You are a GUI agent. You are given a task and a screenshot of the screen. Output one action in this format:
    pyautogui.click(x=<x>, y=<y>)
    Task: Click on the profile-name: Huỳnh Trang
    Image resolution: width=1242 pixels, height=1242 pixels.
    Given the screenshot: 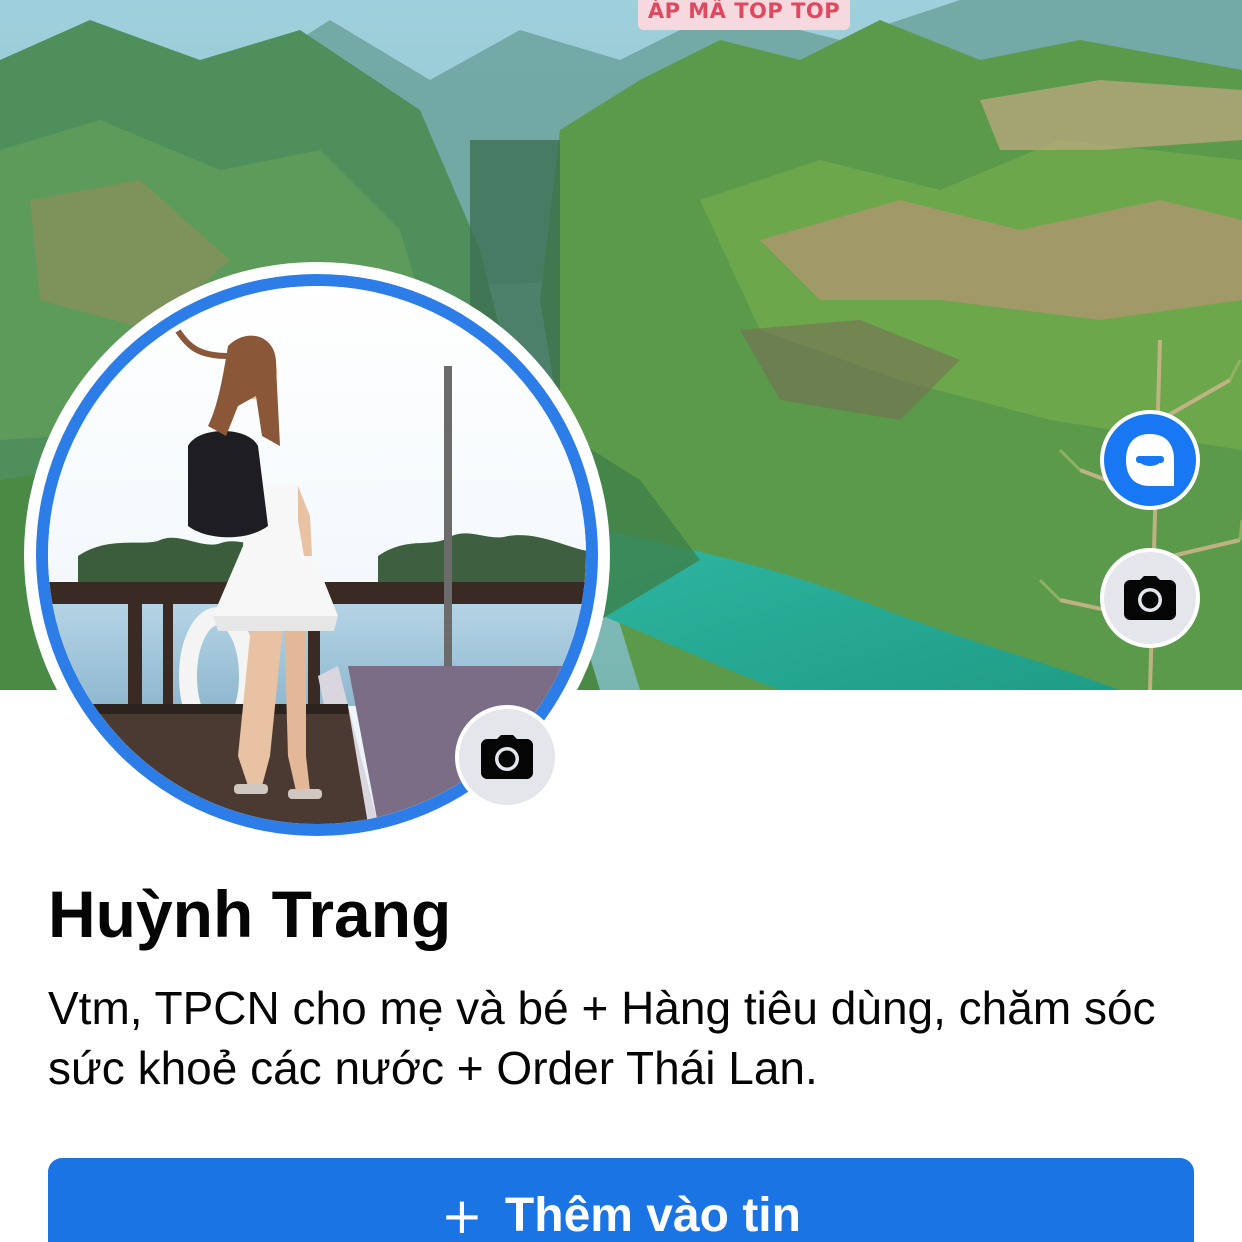 What is the action you would take?
    pyautogui.click(x=250, y=914)
    